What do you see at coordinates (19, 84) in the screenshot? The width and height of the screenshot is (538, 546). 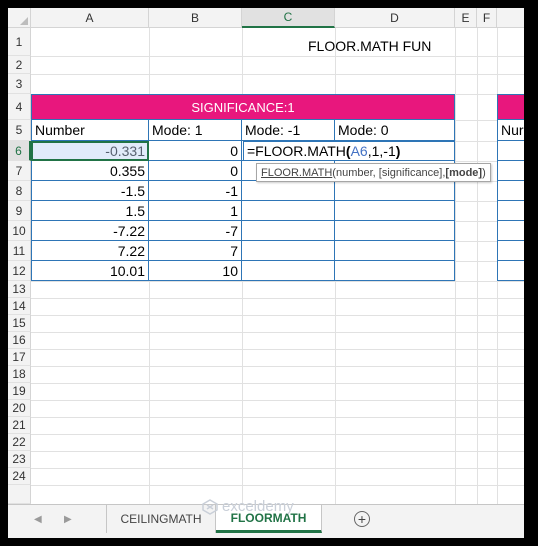 I see `row-header-3: 3` at bounding box center [19, 84].